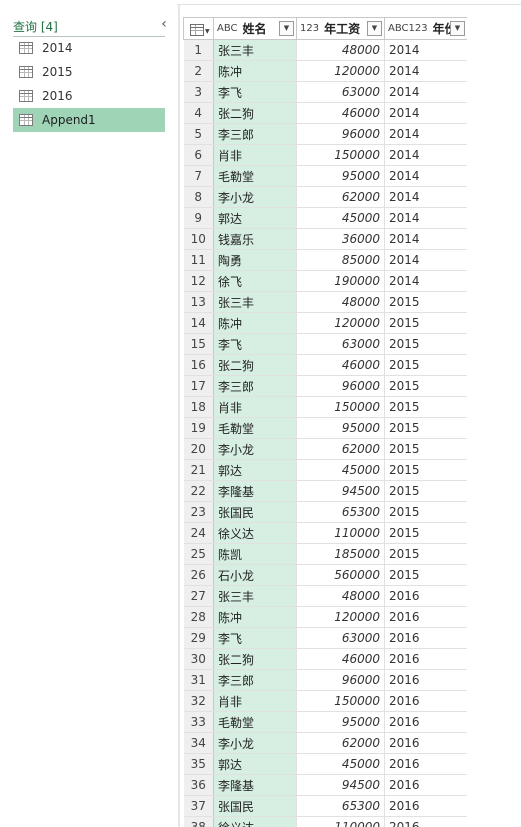 This screenshot has width=521, height=827. What do you see at coordinates (255, 28) in the screenshot?
I see `column-header-name: ABC 姓名 ▼` at bounding box center [255, 28].